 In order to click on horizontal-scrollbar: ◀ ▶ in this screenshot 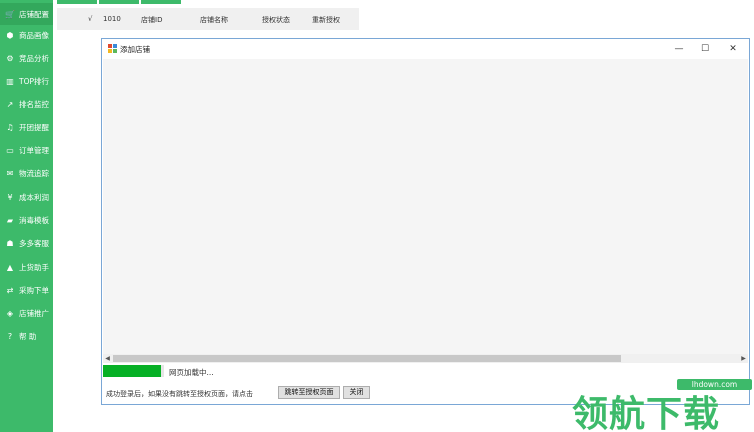, I will do `click(425, 358)`.